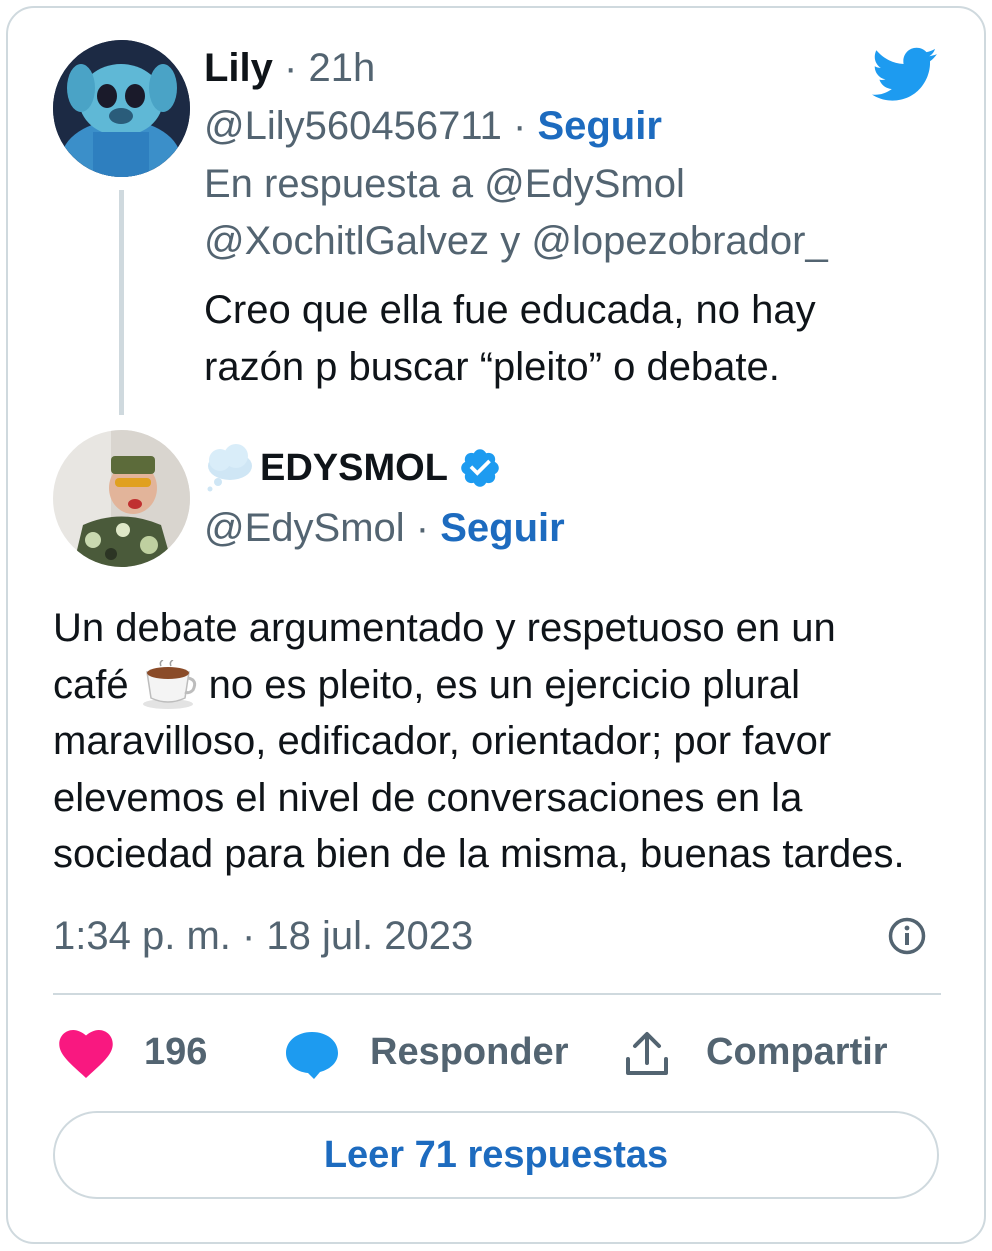 This screenshot has height=1251, width=992. I want to click on twitter-bird-icon, so click(905, 75).